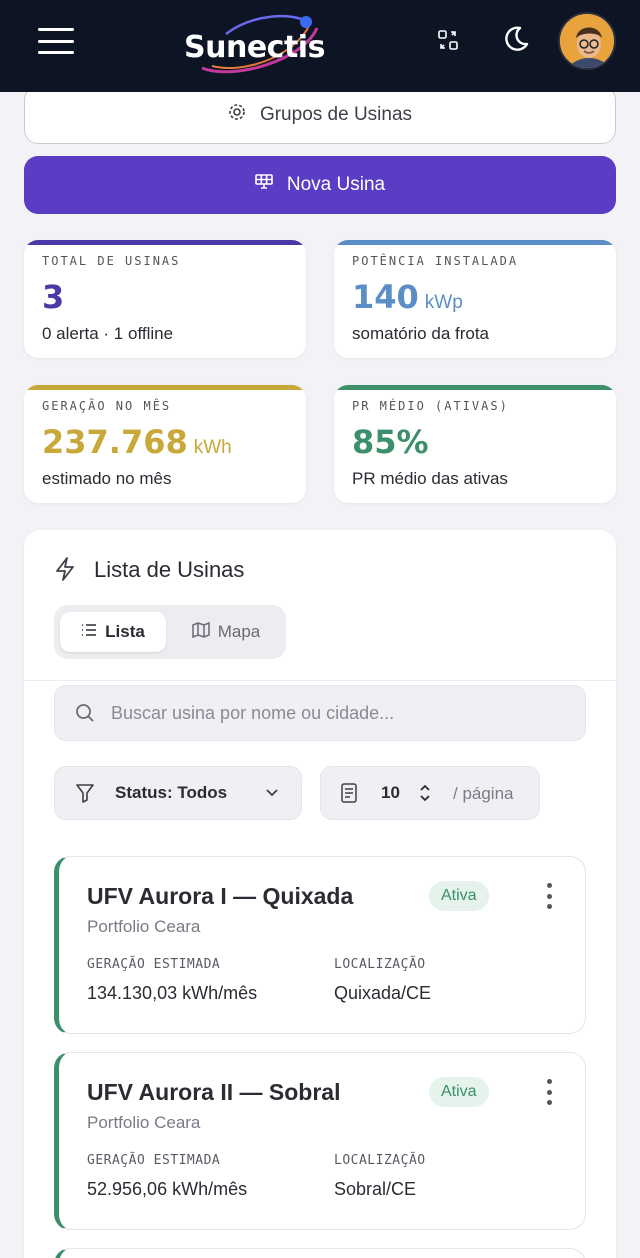 The width and height of the screenshot is (640, 1258). Describe the element at coordinates (89, 632) in the screenshot. I see `list-icon` at that location.